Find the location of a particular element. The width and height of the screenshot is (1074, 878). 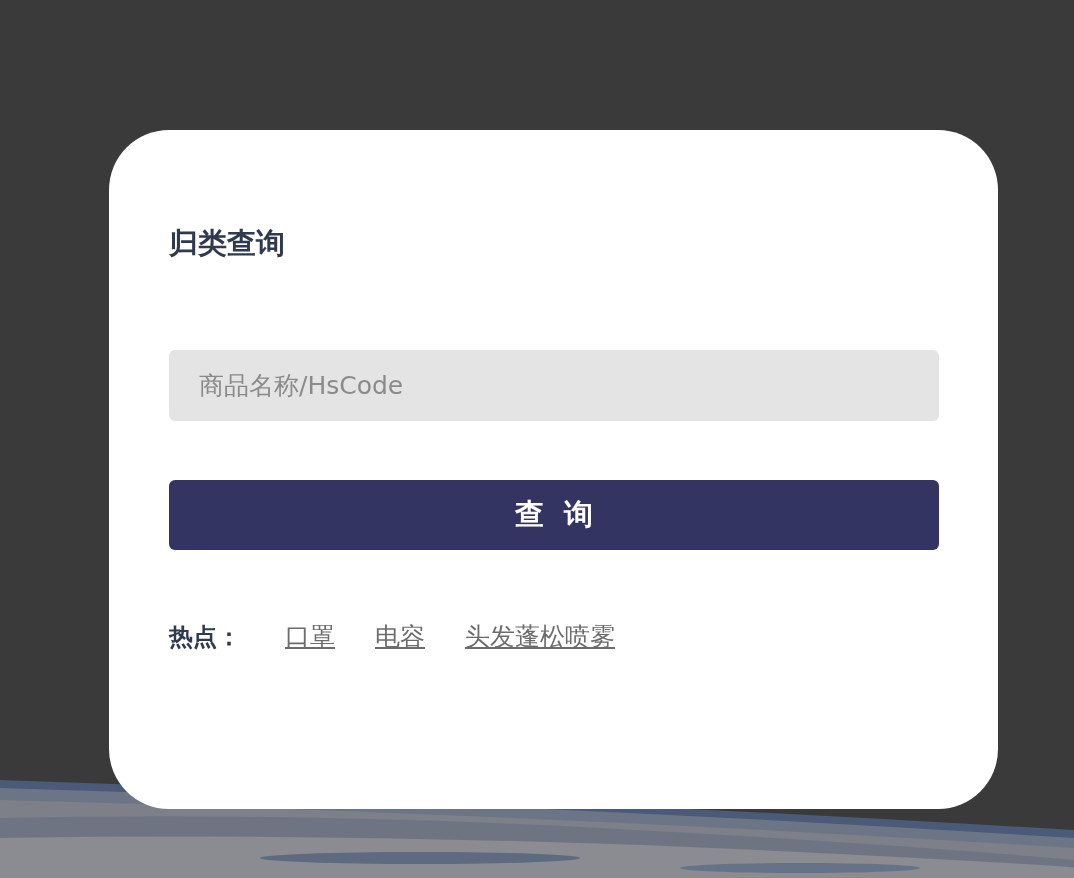

hot-link: 头发蓬松喷雾 is located at coordinates (540, 636).